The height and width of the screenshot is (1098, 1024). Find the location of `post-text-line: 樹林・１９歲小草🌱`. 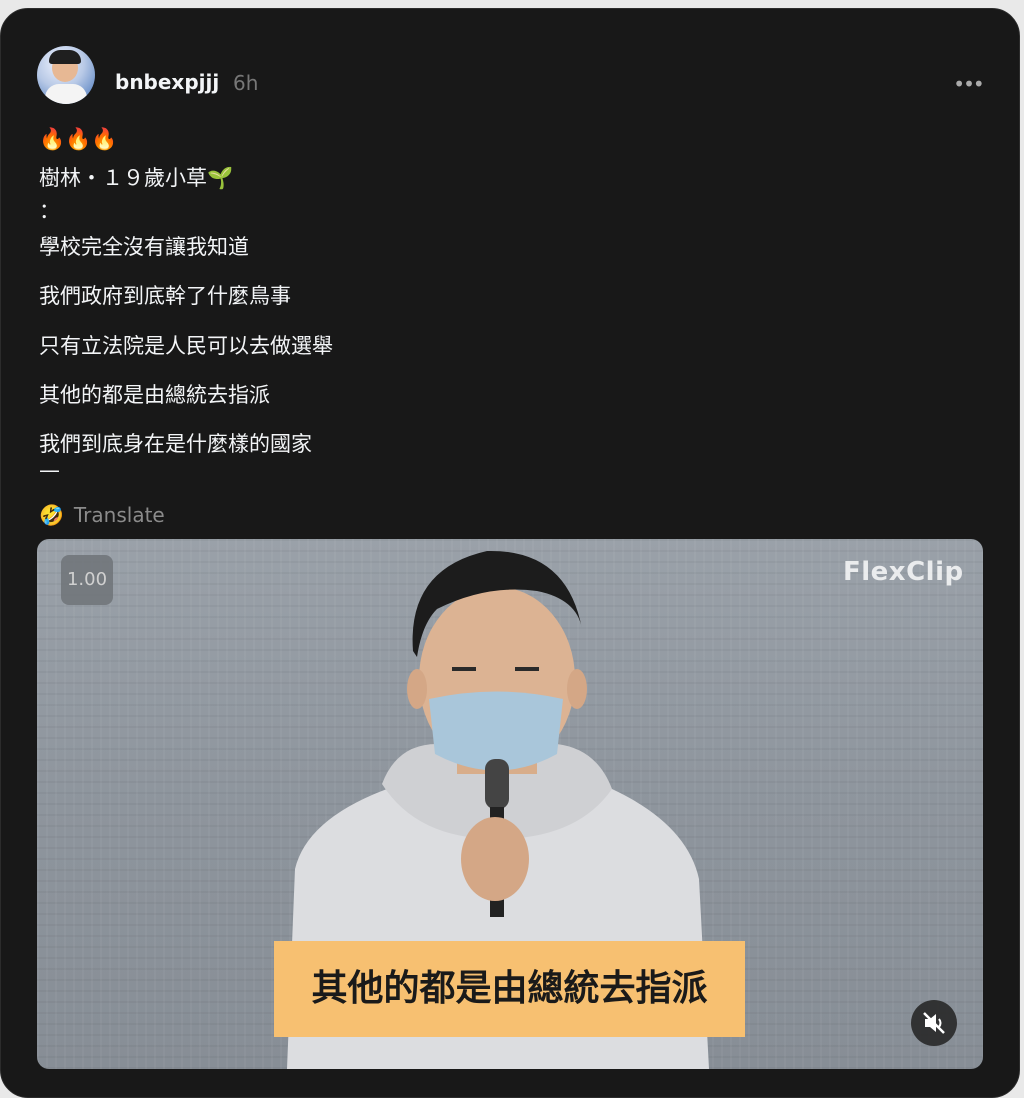

post-text-line: 樹林・１９歲小草🌱 is located at coordinates (136, 178).